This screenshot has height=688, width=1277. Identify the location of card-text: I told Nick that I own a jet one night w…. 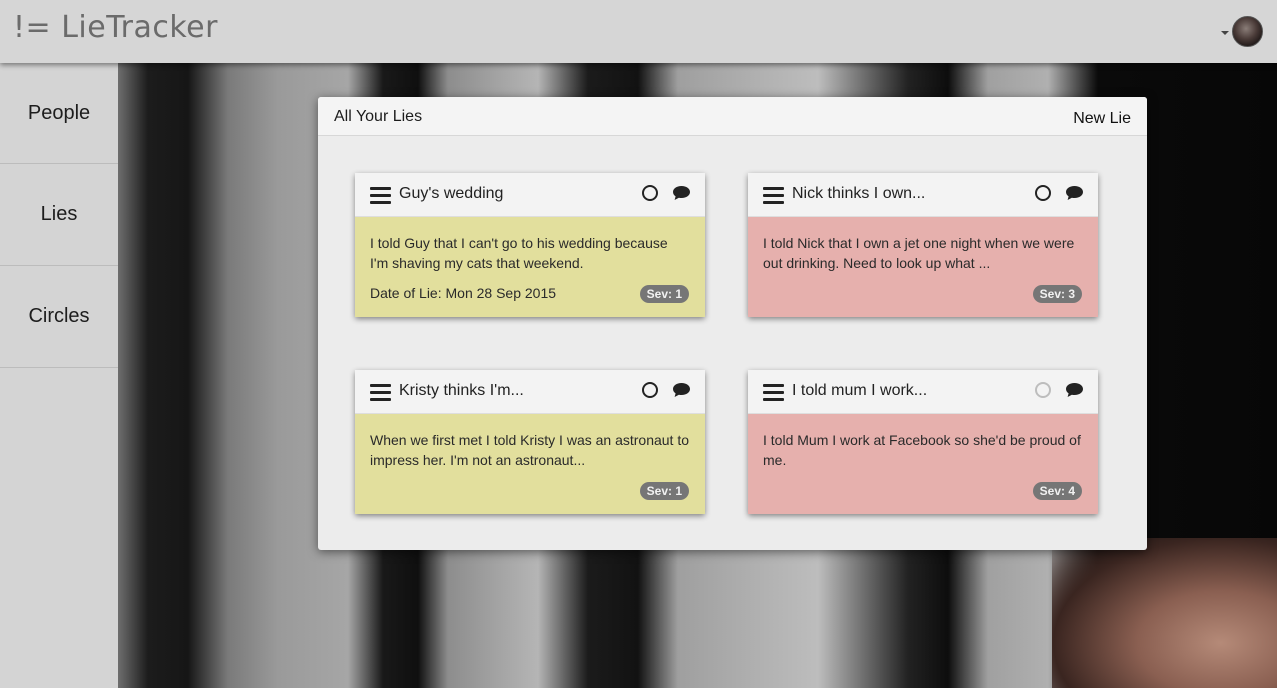
(919, 253).